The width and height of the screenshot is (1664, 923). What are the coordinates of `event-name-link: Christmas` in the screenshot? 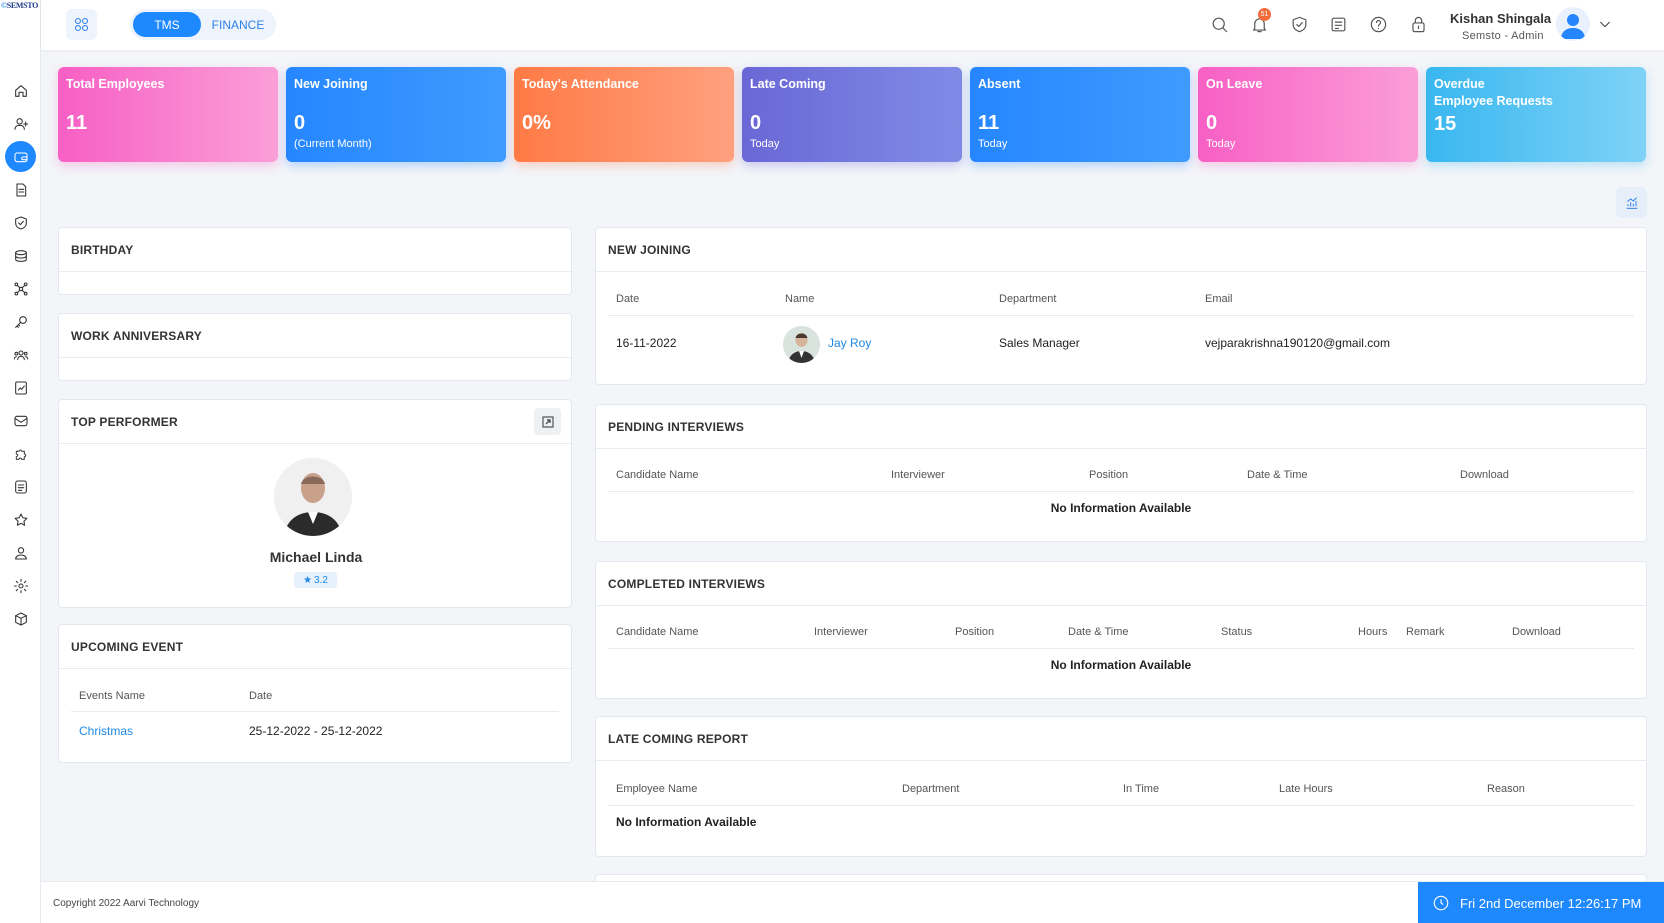 It's located at (106, 731).